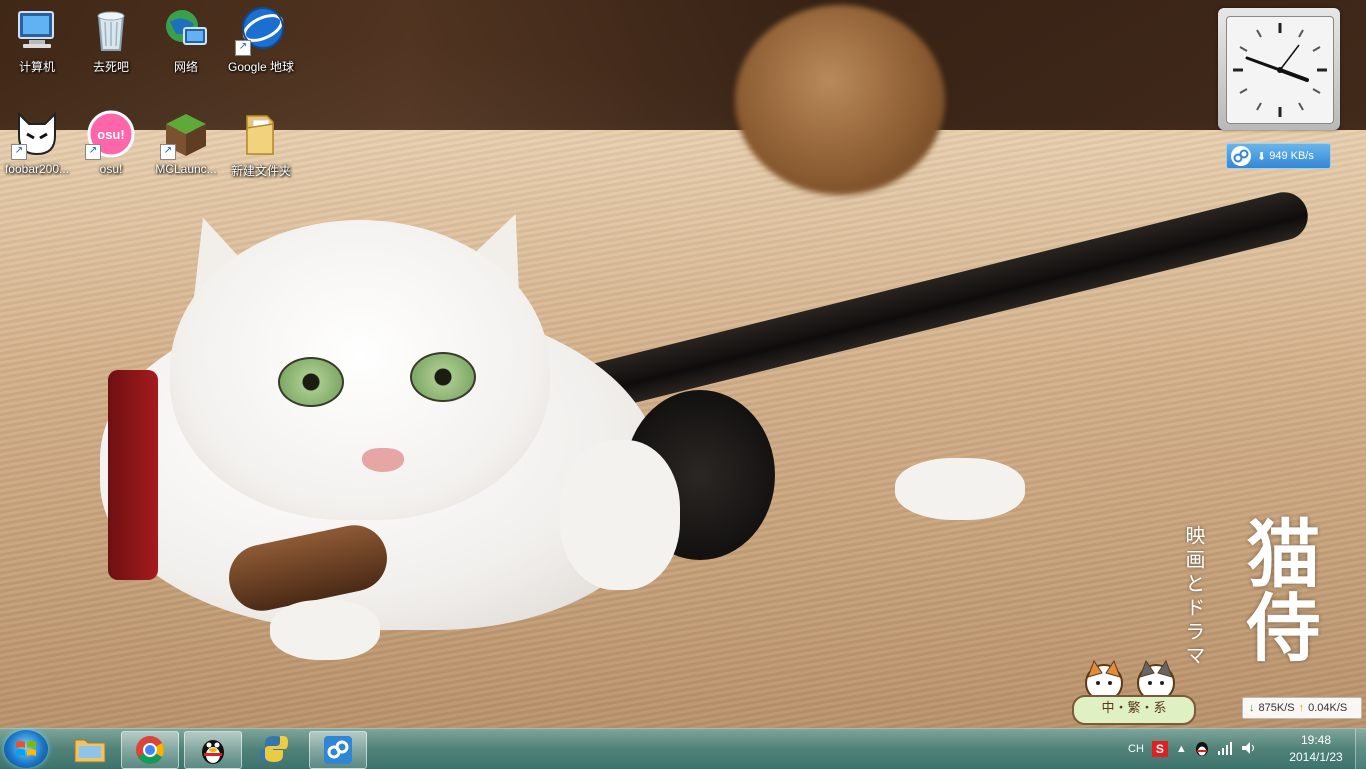 The width and height of the screenshot is (1366, 769). Describe the element at coordinates (1360, 749) in the screenshot. I see `show-desktop-button` at that location.